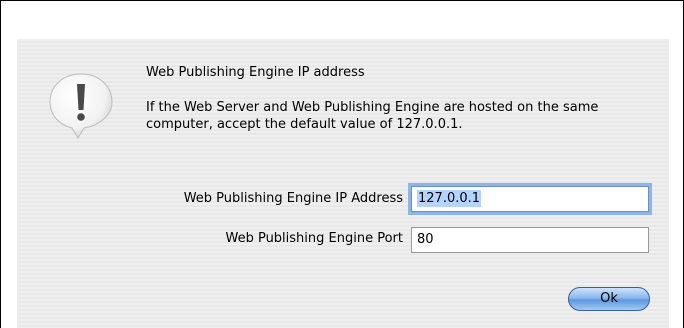  Describe the element at coordinates (314, 238) in the screenshot. I see `port-label: Web Publishing Engine Port` at that location.